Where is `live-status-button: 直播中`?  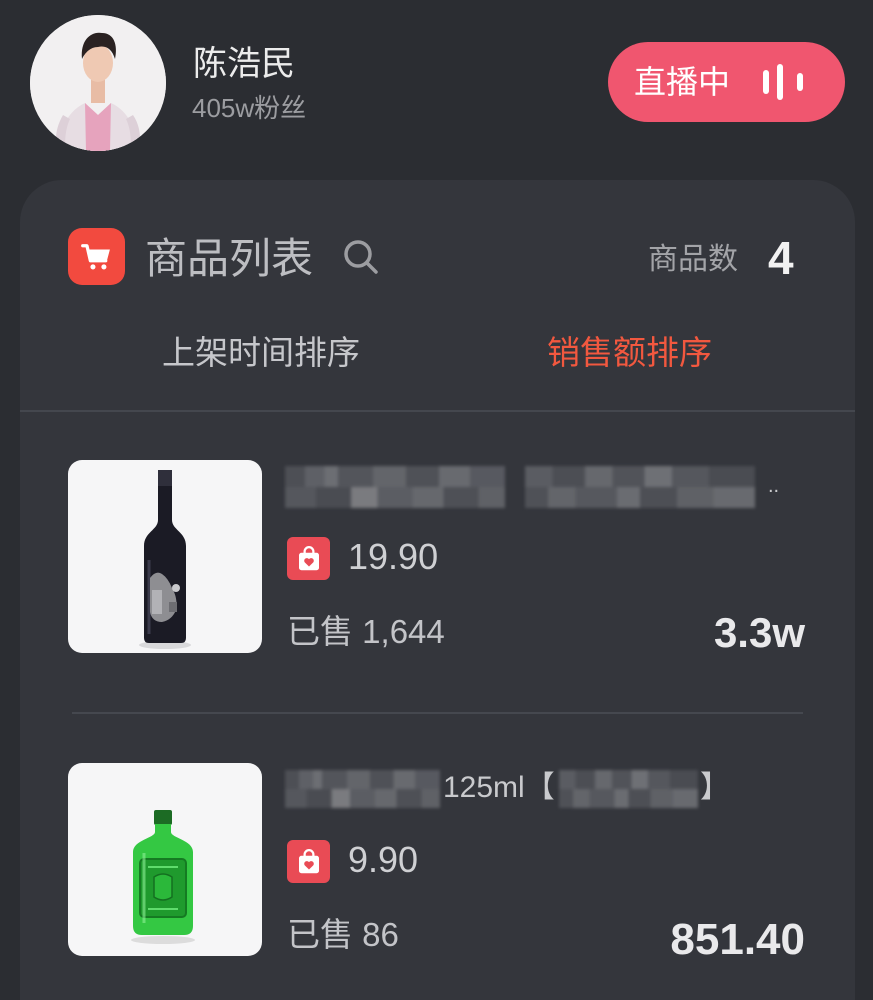 live-status-button: 直播中 is located at coordinates (726, 82).